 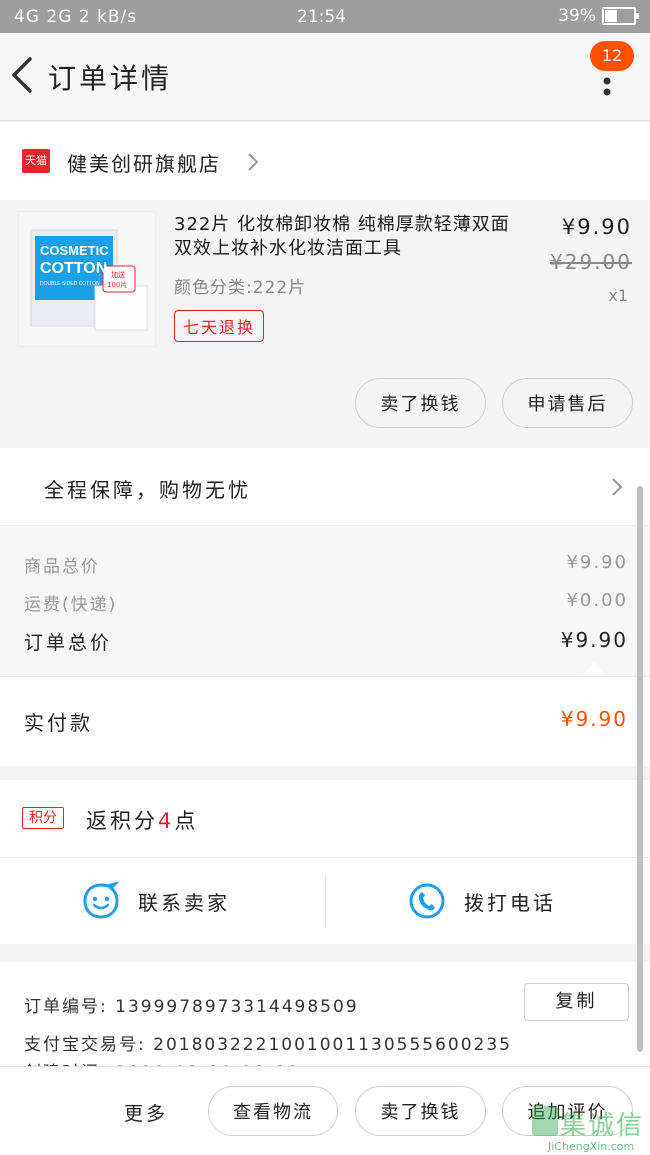 I want to click on product-quantity: x1, so click(x=618, y=295).